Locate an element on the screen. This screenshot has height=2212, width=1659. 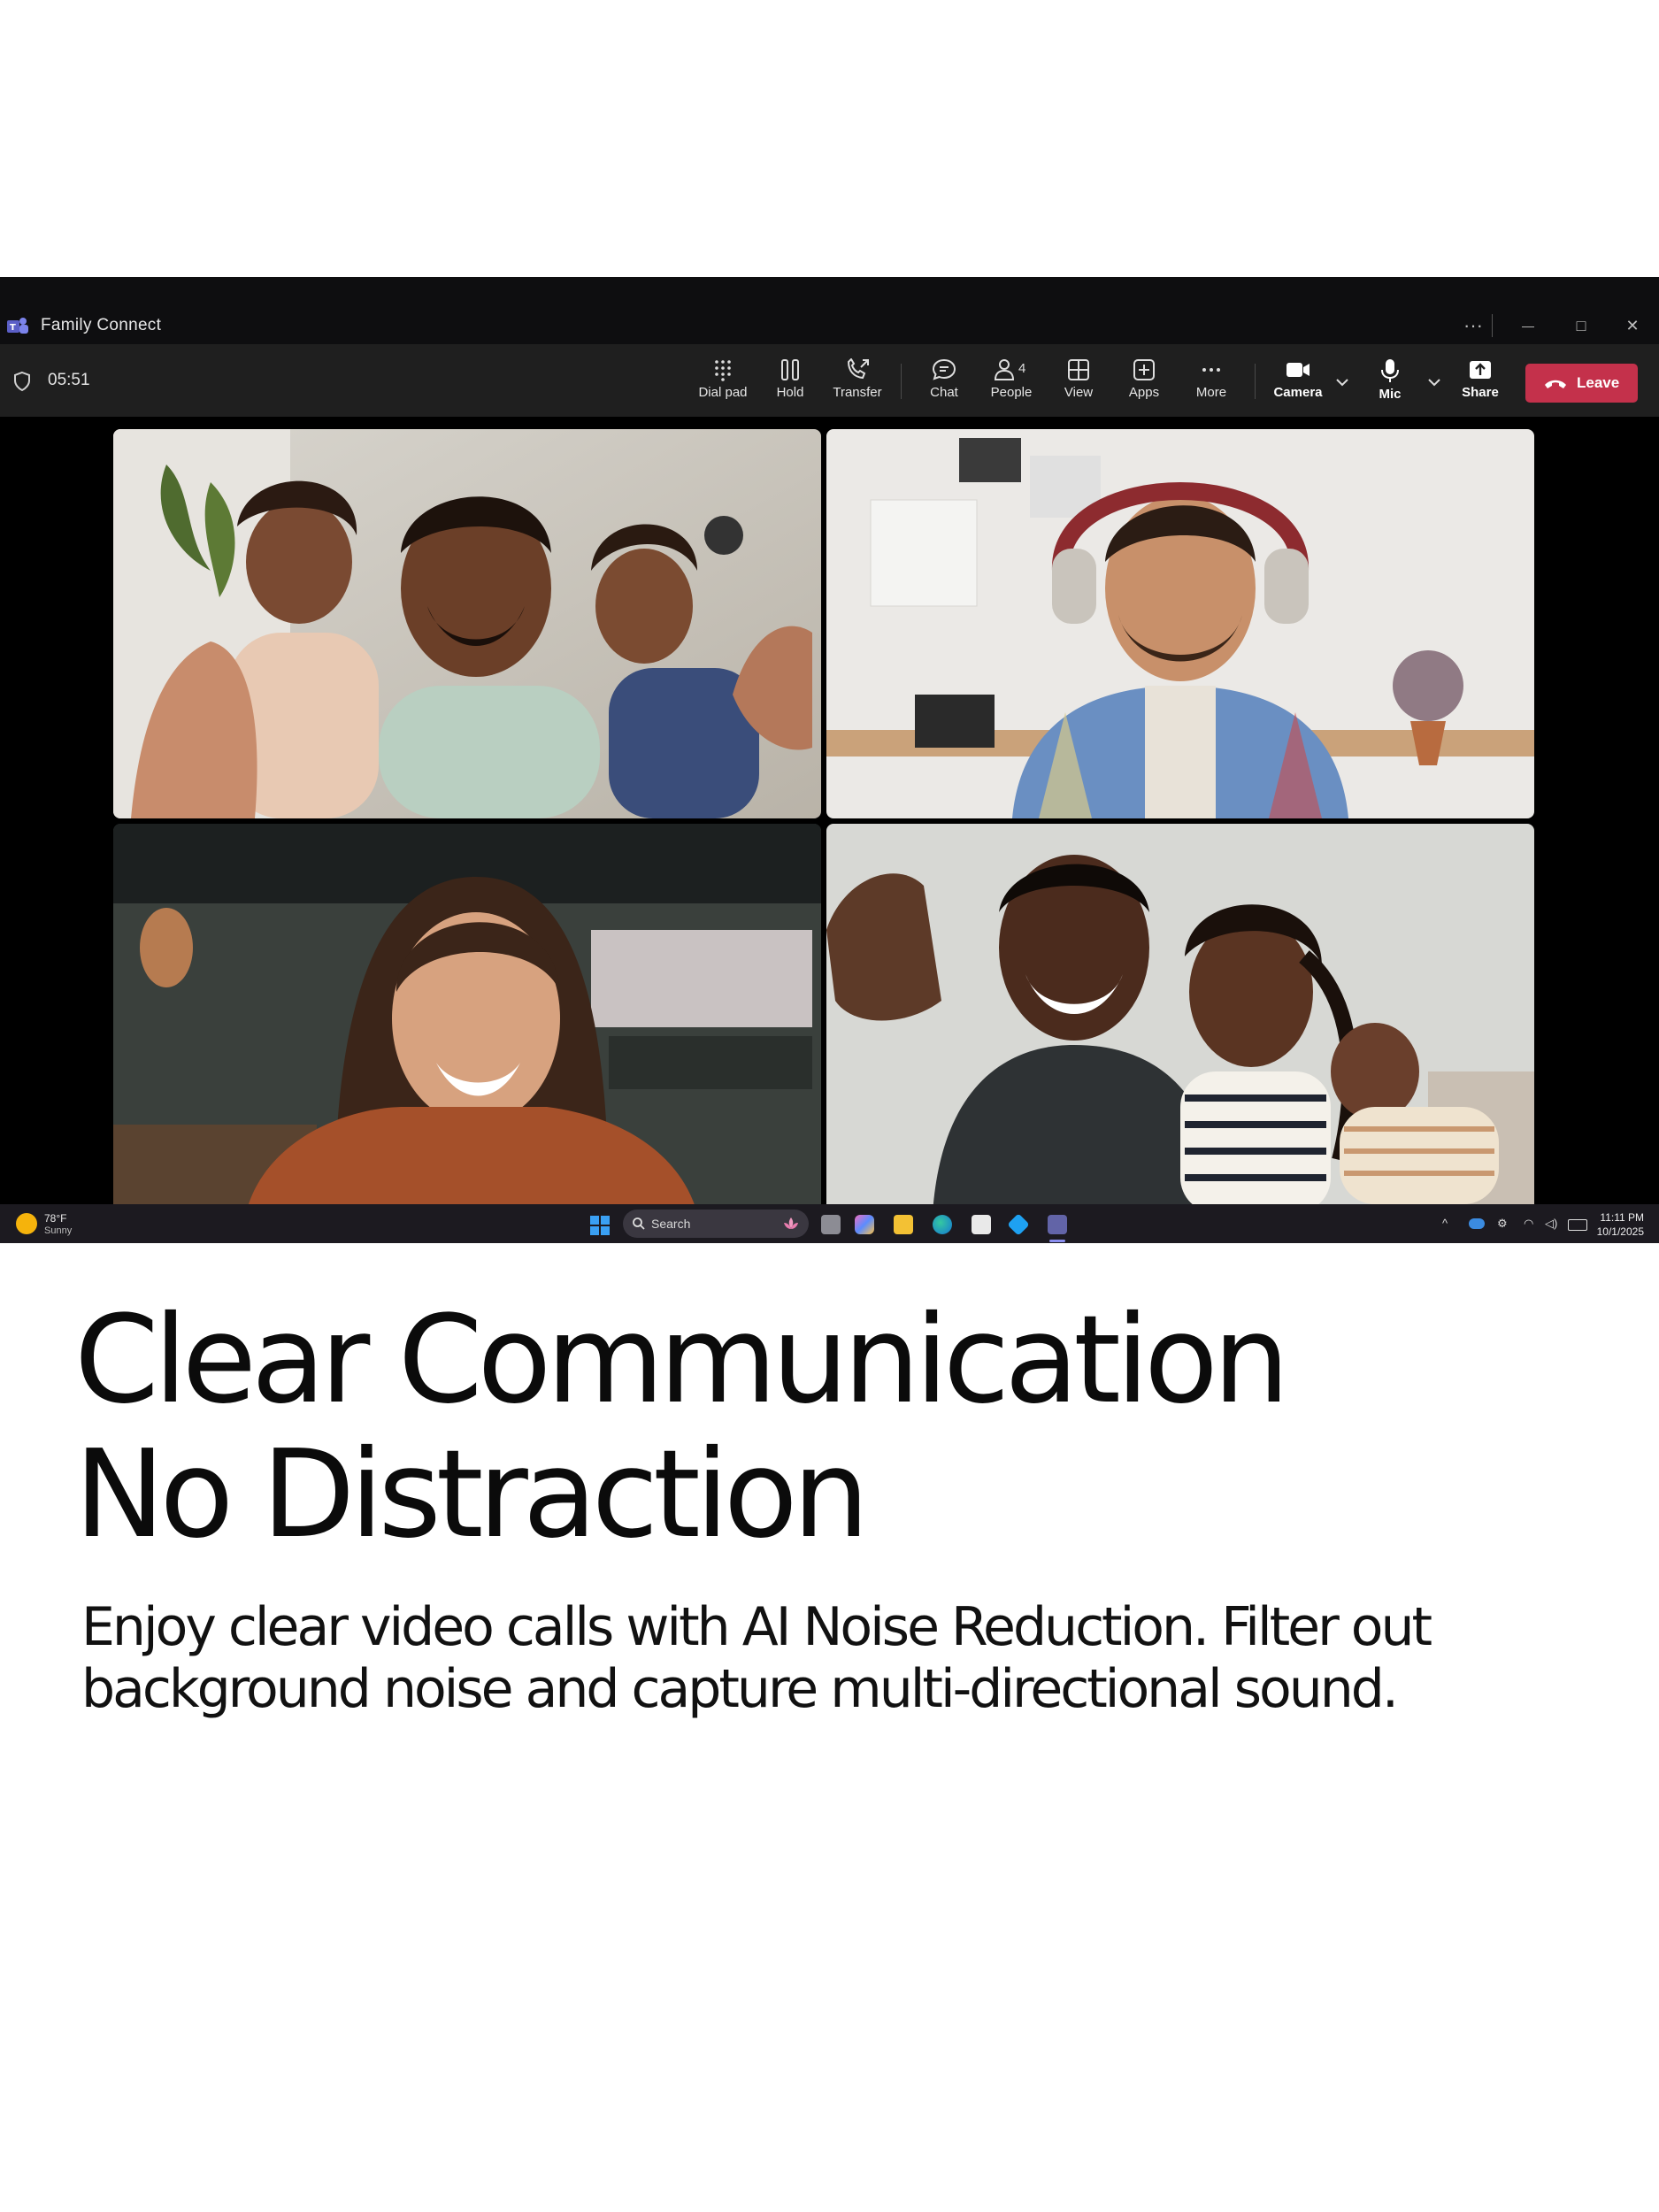
apps-button: Apps is located at coordinates (1144, 382).